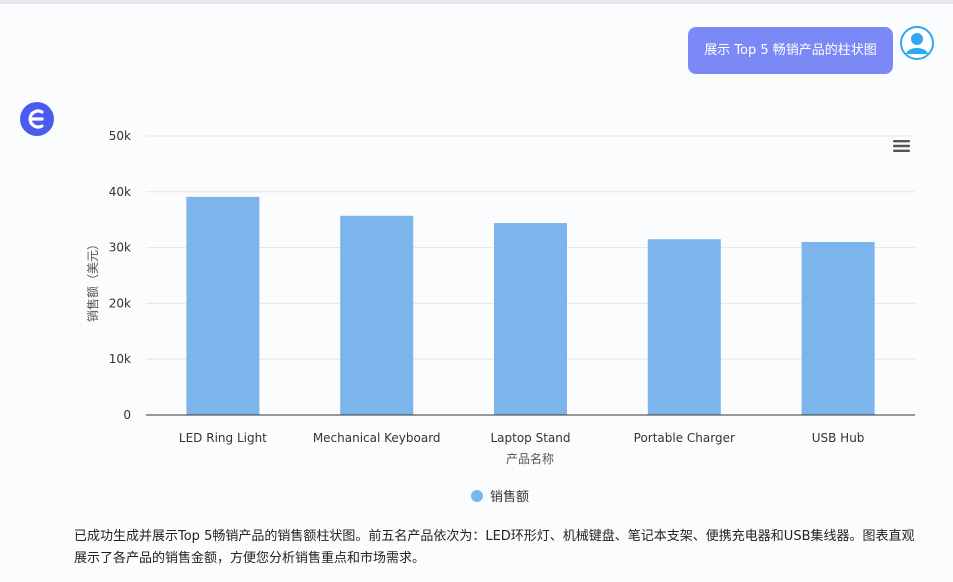 This screenshot has width=953, height=582. Describe the element at coordinates (530, 438) in the screenshot. I see `x-tick-label: Laptop Stand` at that location.